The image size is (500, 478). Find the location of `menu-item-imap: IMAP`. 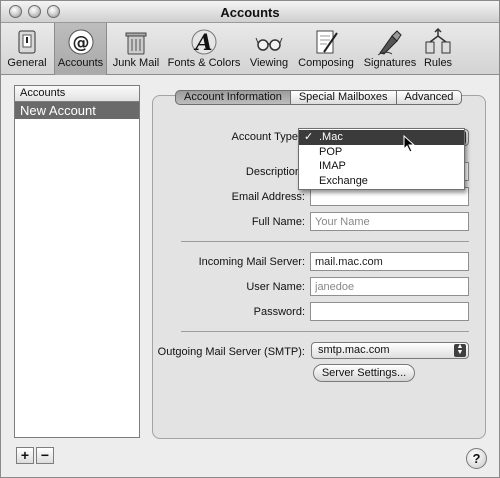

menu-item-imap: IMAP is located at coordinates (381, 166).